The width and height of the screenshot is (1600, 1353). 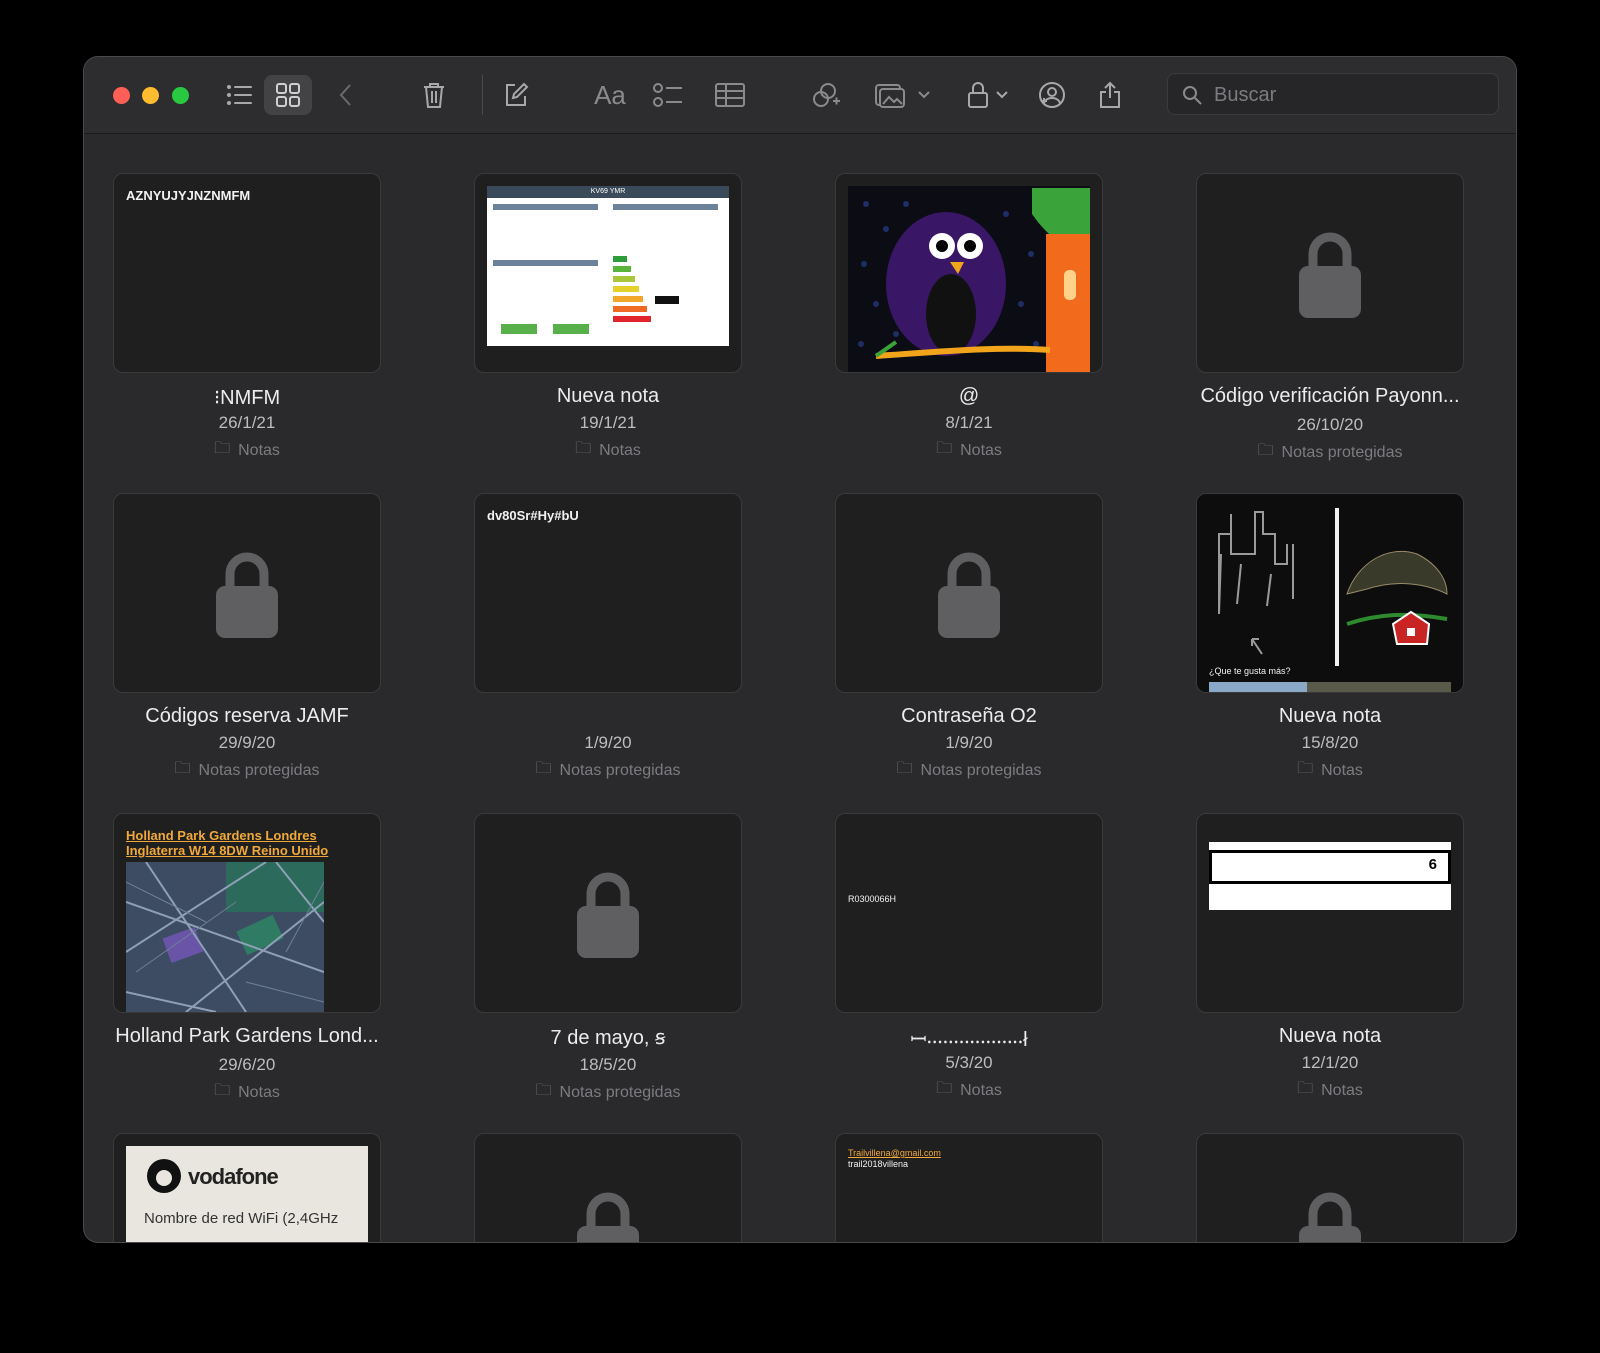 What do you see at coordinates (894, 1153) in the screenshot?
I see `note-snippet: Trailvillena@gmail.com` at bounding box center [894, 1153].